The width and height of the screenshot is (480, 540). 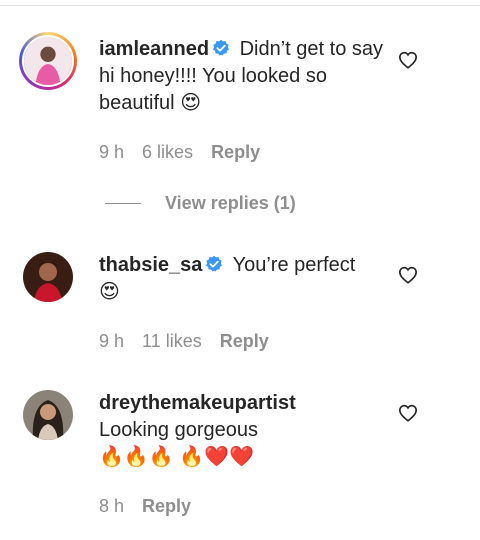 What do you see at coordinates (123, 203) in the screenshot?
I see `divider-line` at bounding box center [123, 203].